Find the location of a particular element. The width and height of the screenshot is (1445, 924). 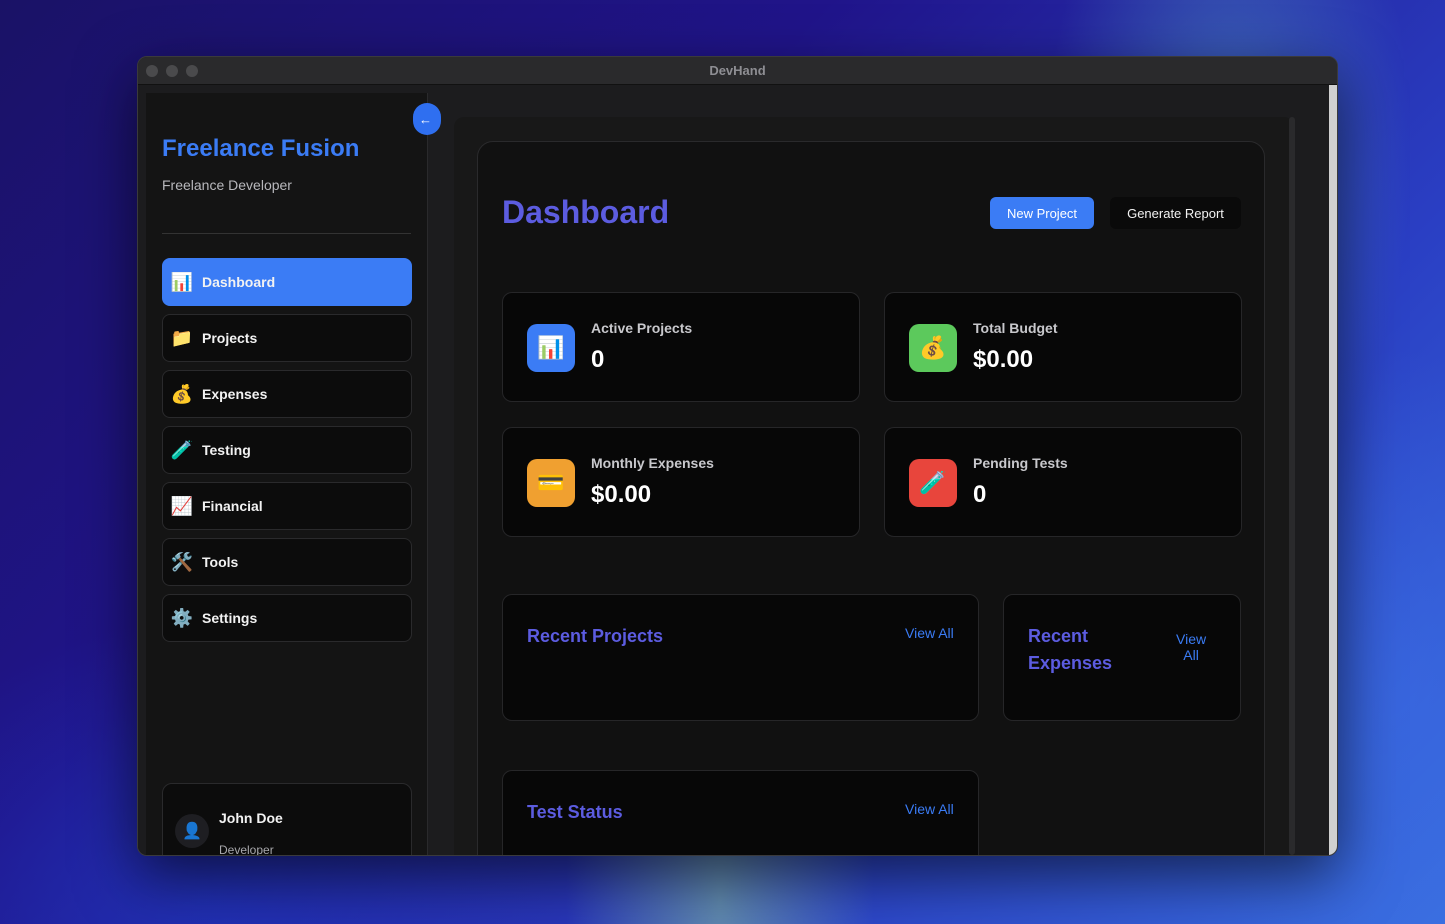

gear-icon: ⚙️ is located at coordinates (182, 617).